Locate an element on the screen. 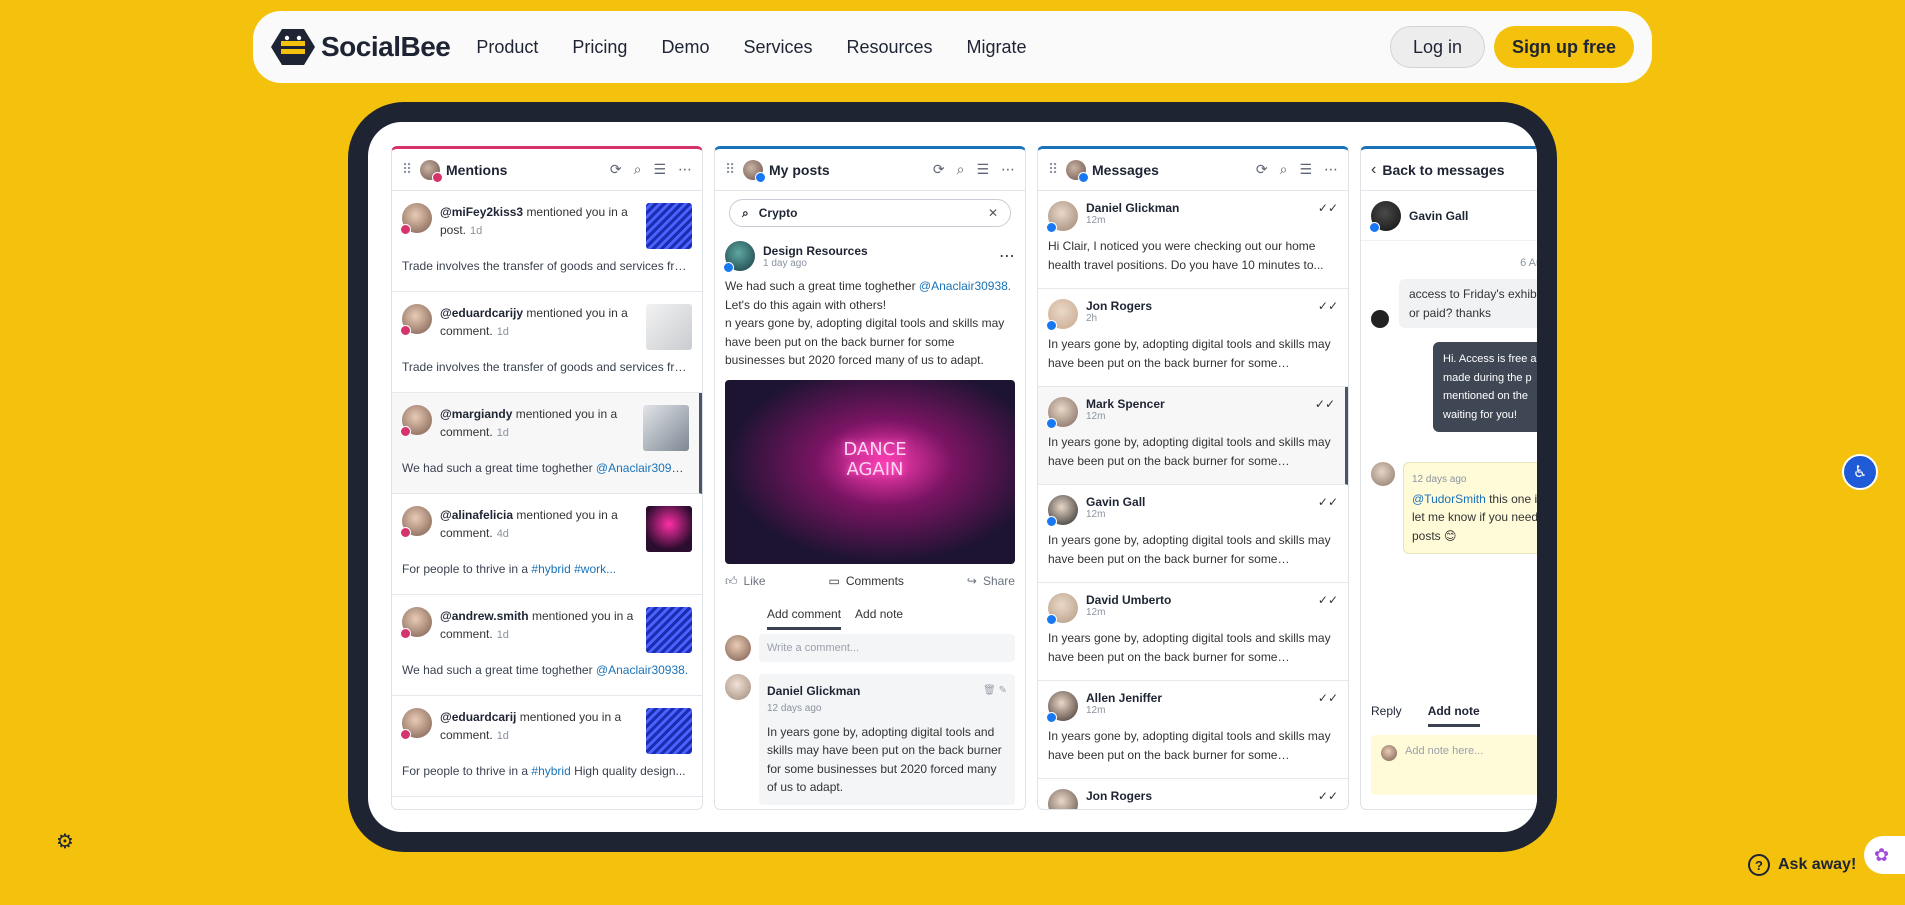 The image size is (1905, 905). post-header: Design Resources 1 day ago ⋯ is located at coordinates (870, 256).